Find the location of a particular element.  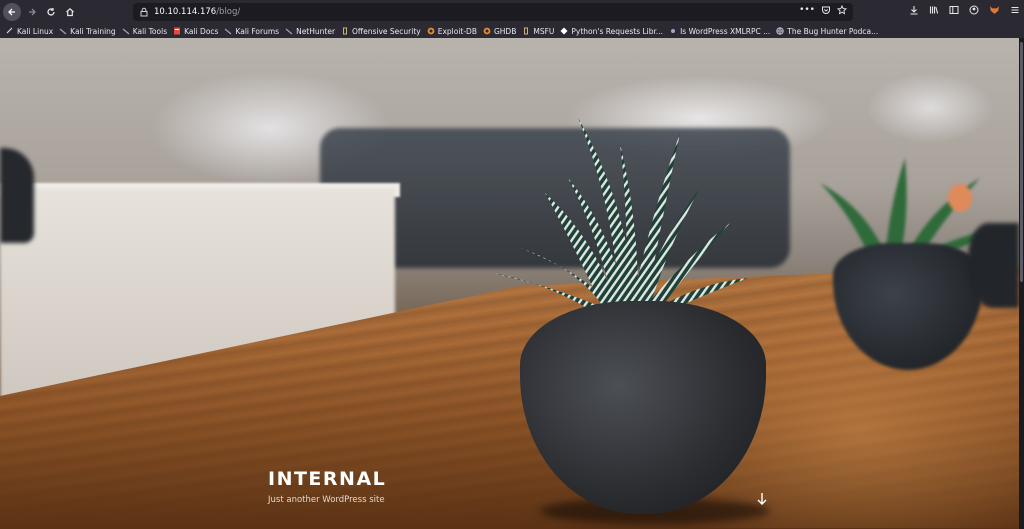

extension-fox-icon is located at coordinates (994, 9).